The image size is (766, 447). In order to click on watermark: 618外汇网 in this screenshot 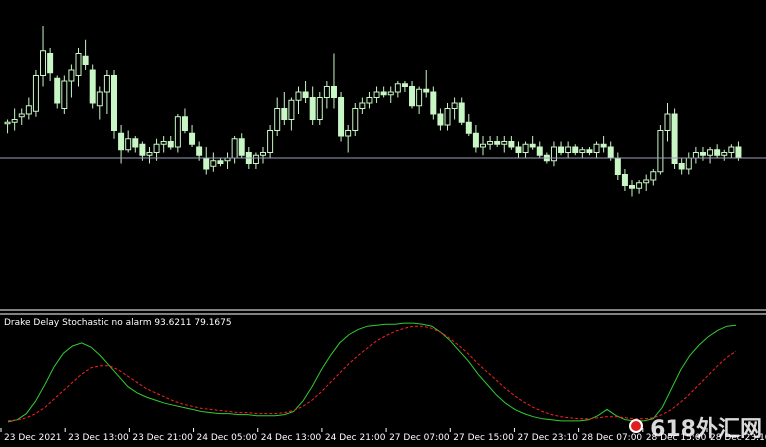, I will do `click(706, 429)`.